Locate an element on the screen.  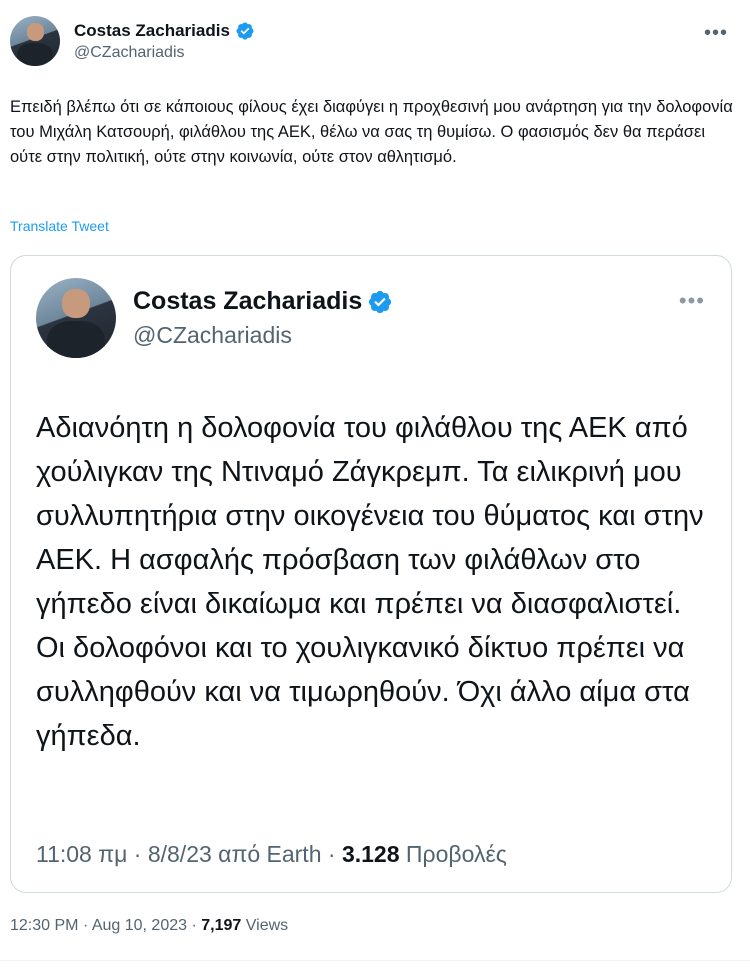
views-count: 7,197 is located at coordinates (221, 925).